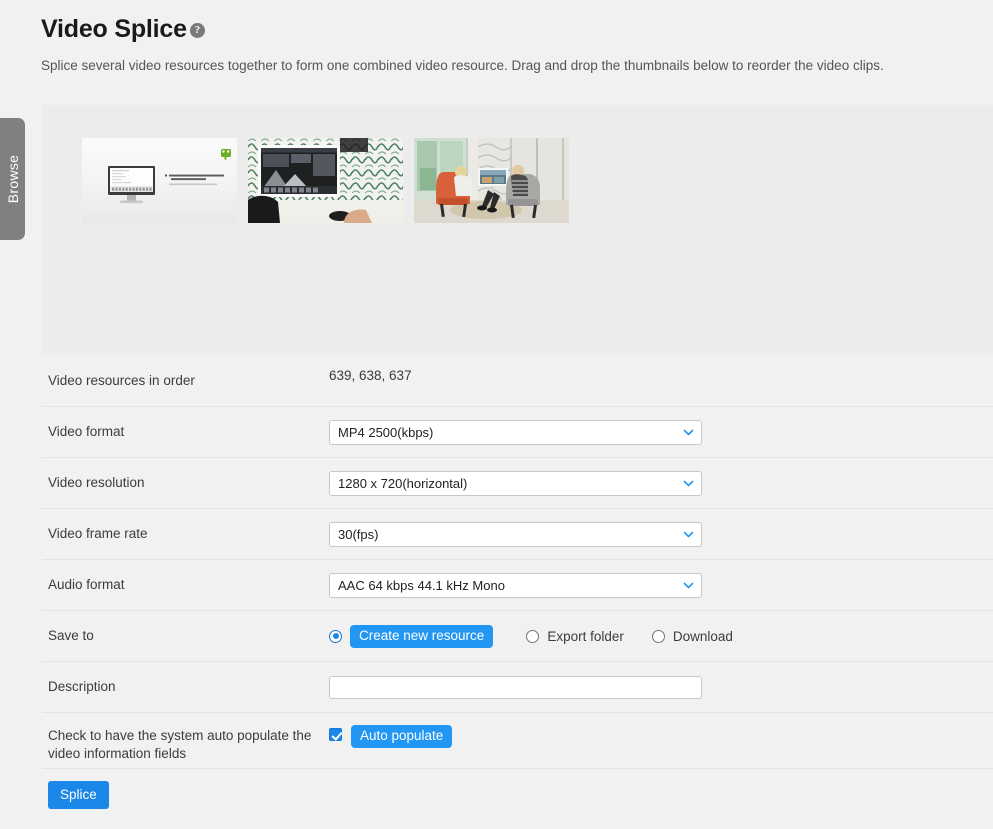 The height and width of the screenshot is (829, 993). I want to click on row-video-resolution: Video resolution 1280 x 720(horizontal), so click(517, 483).